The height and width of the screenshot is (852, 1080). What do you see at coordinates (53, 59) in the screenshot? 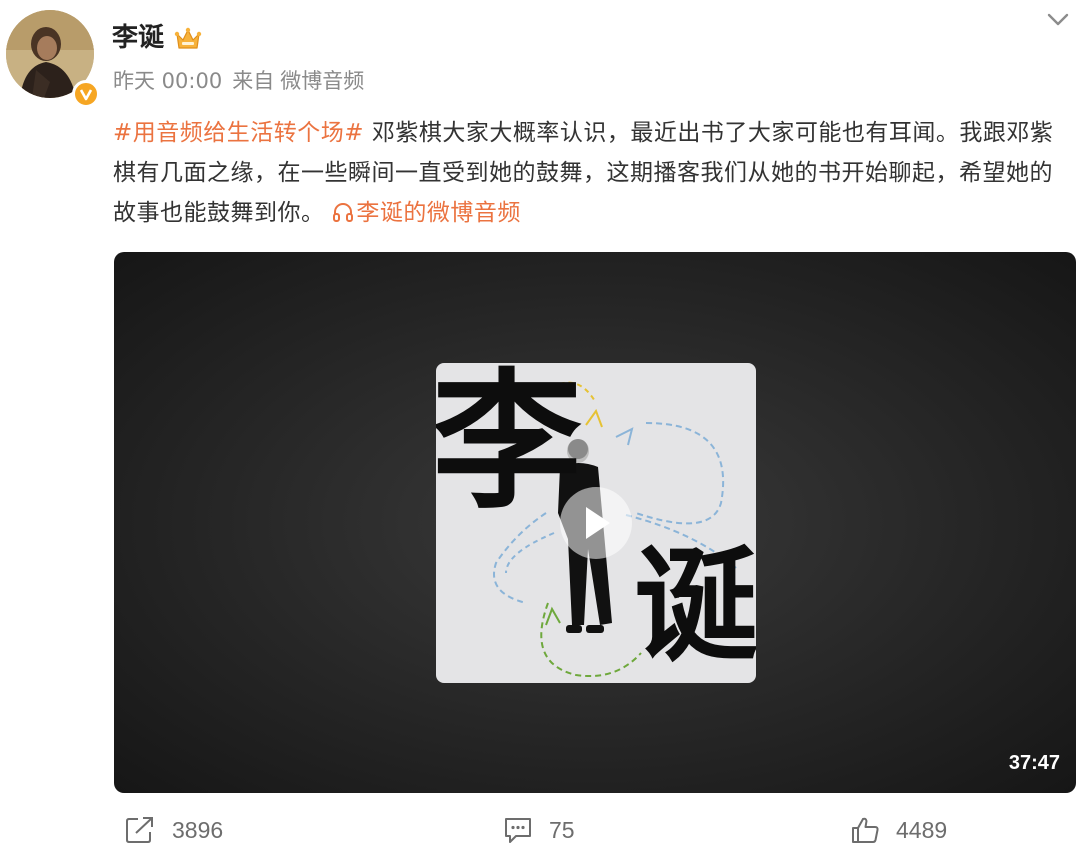
I see `user-avatar` at bounding box center [53, 59].